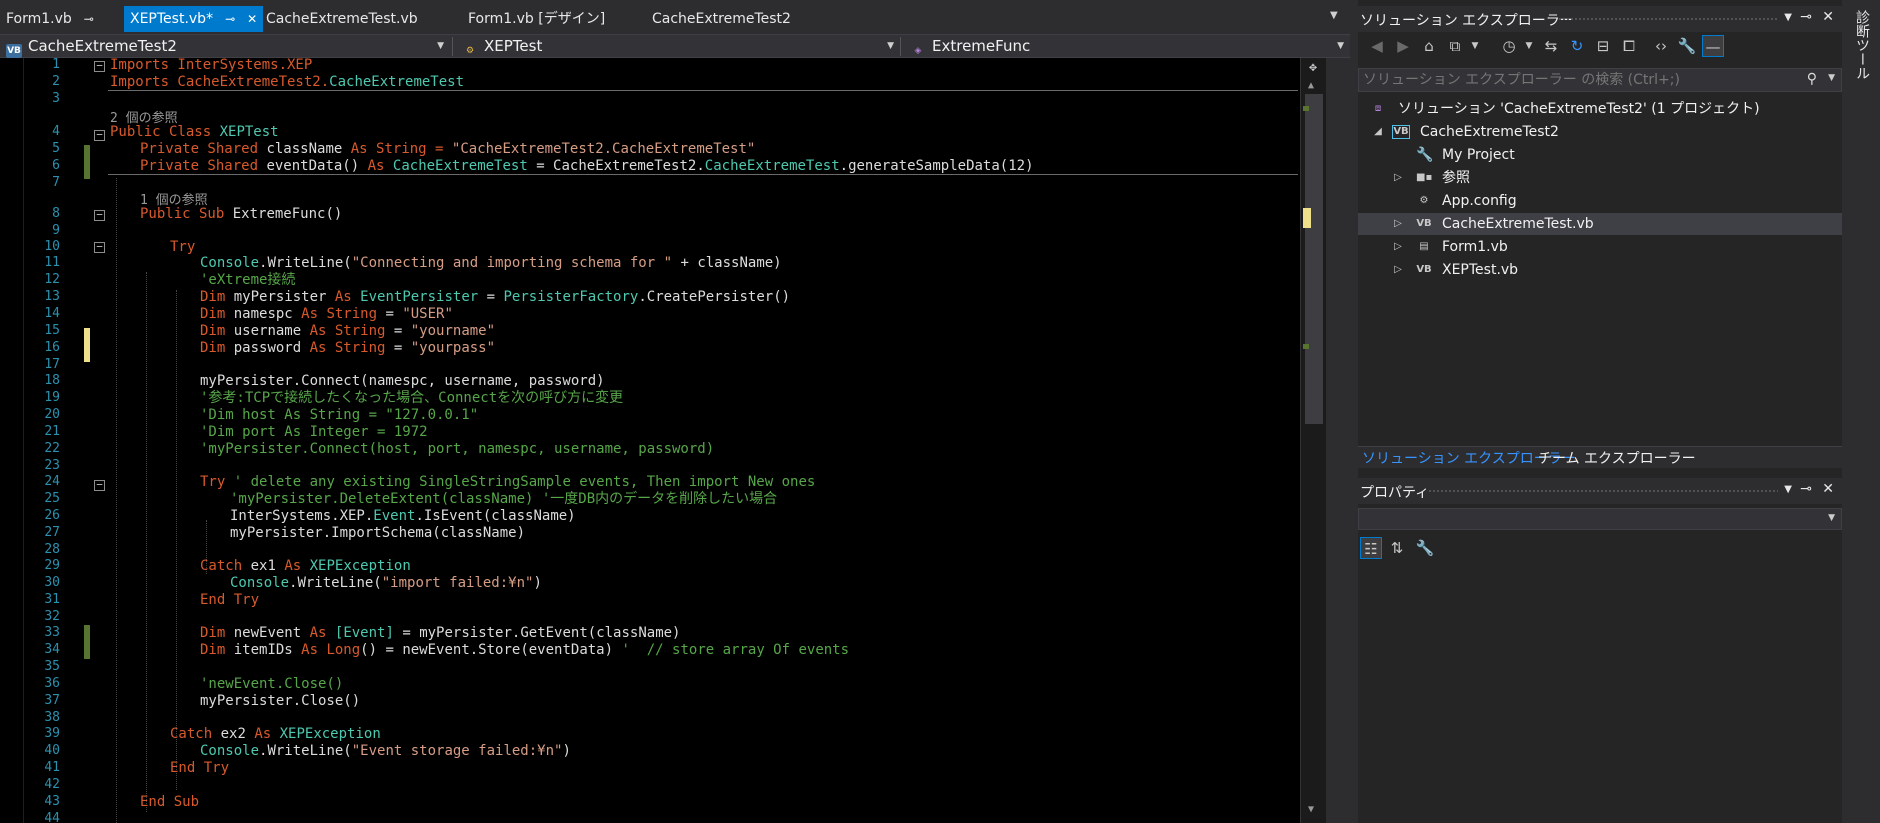 The width and height of the screenshot is (1880, 823). What do you see at coordinates (536, 19) in the screenshot?
I see `tab-form1-design: Form1.vb [デザイン]` at bounding box center [536, 19].